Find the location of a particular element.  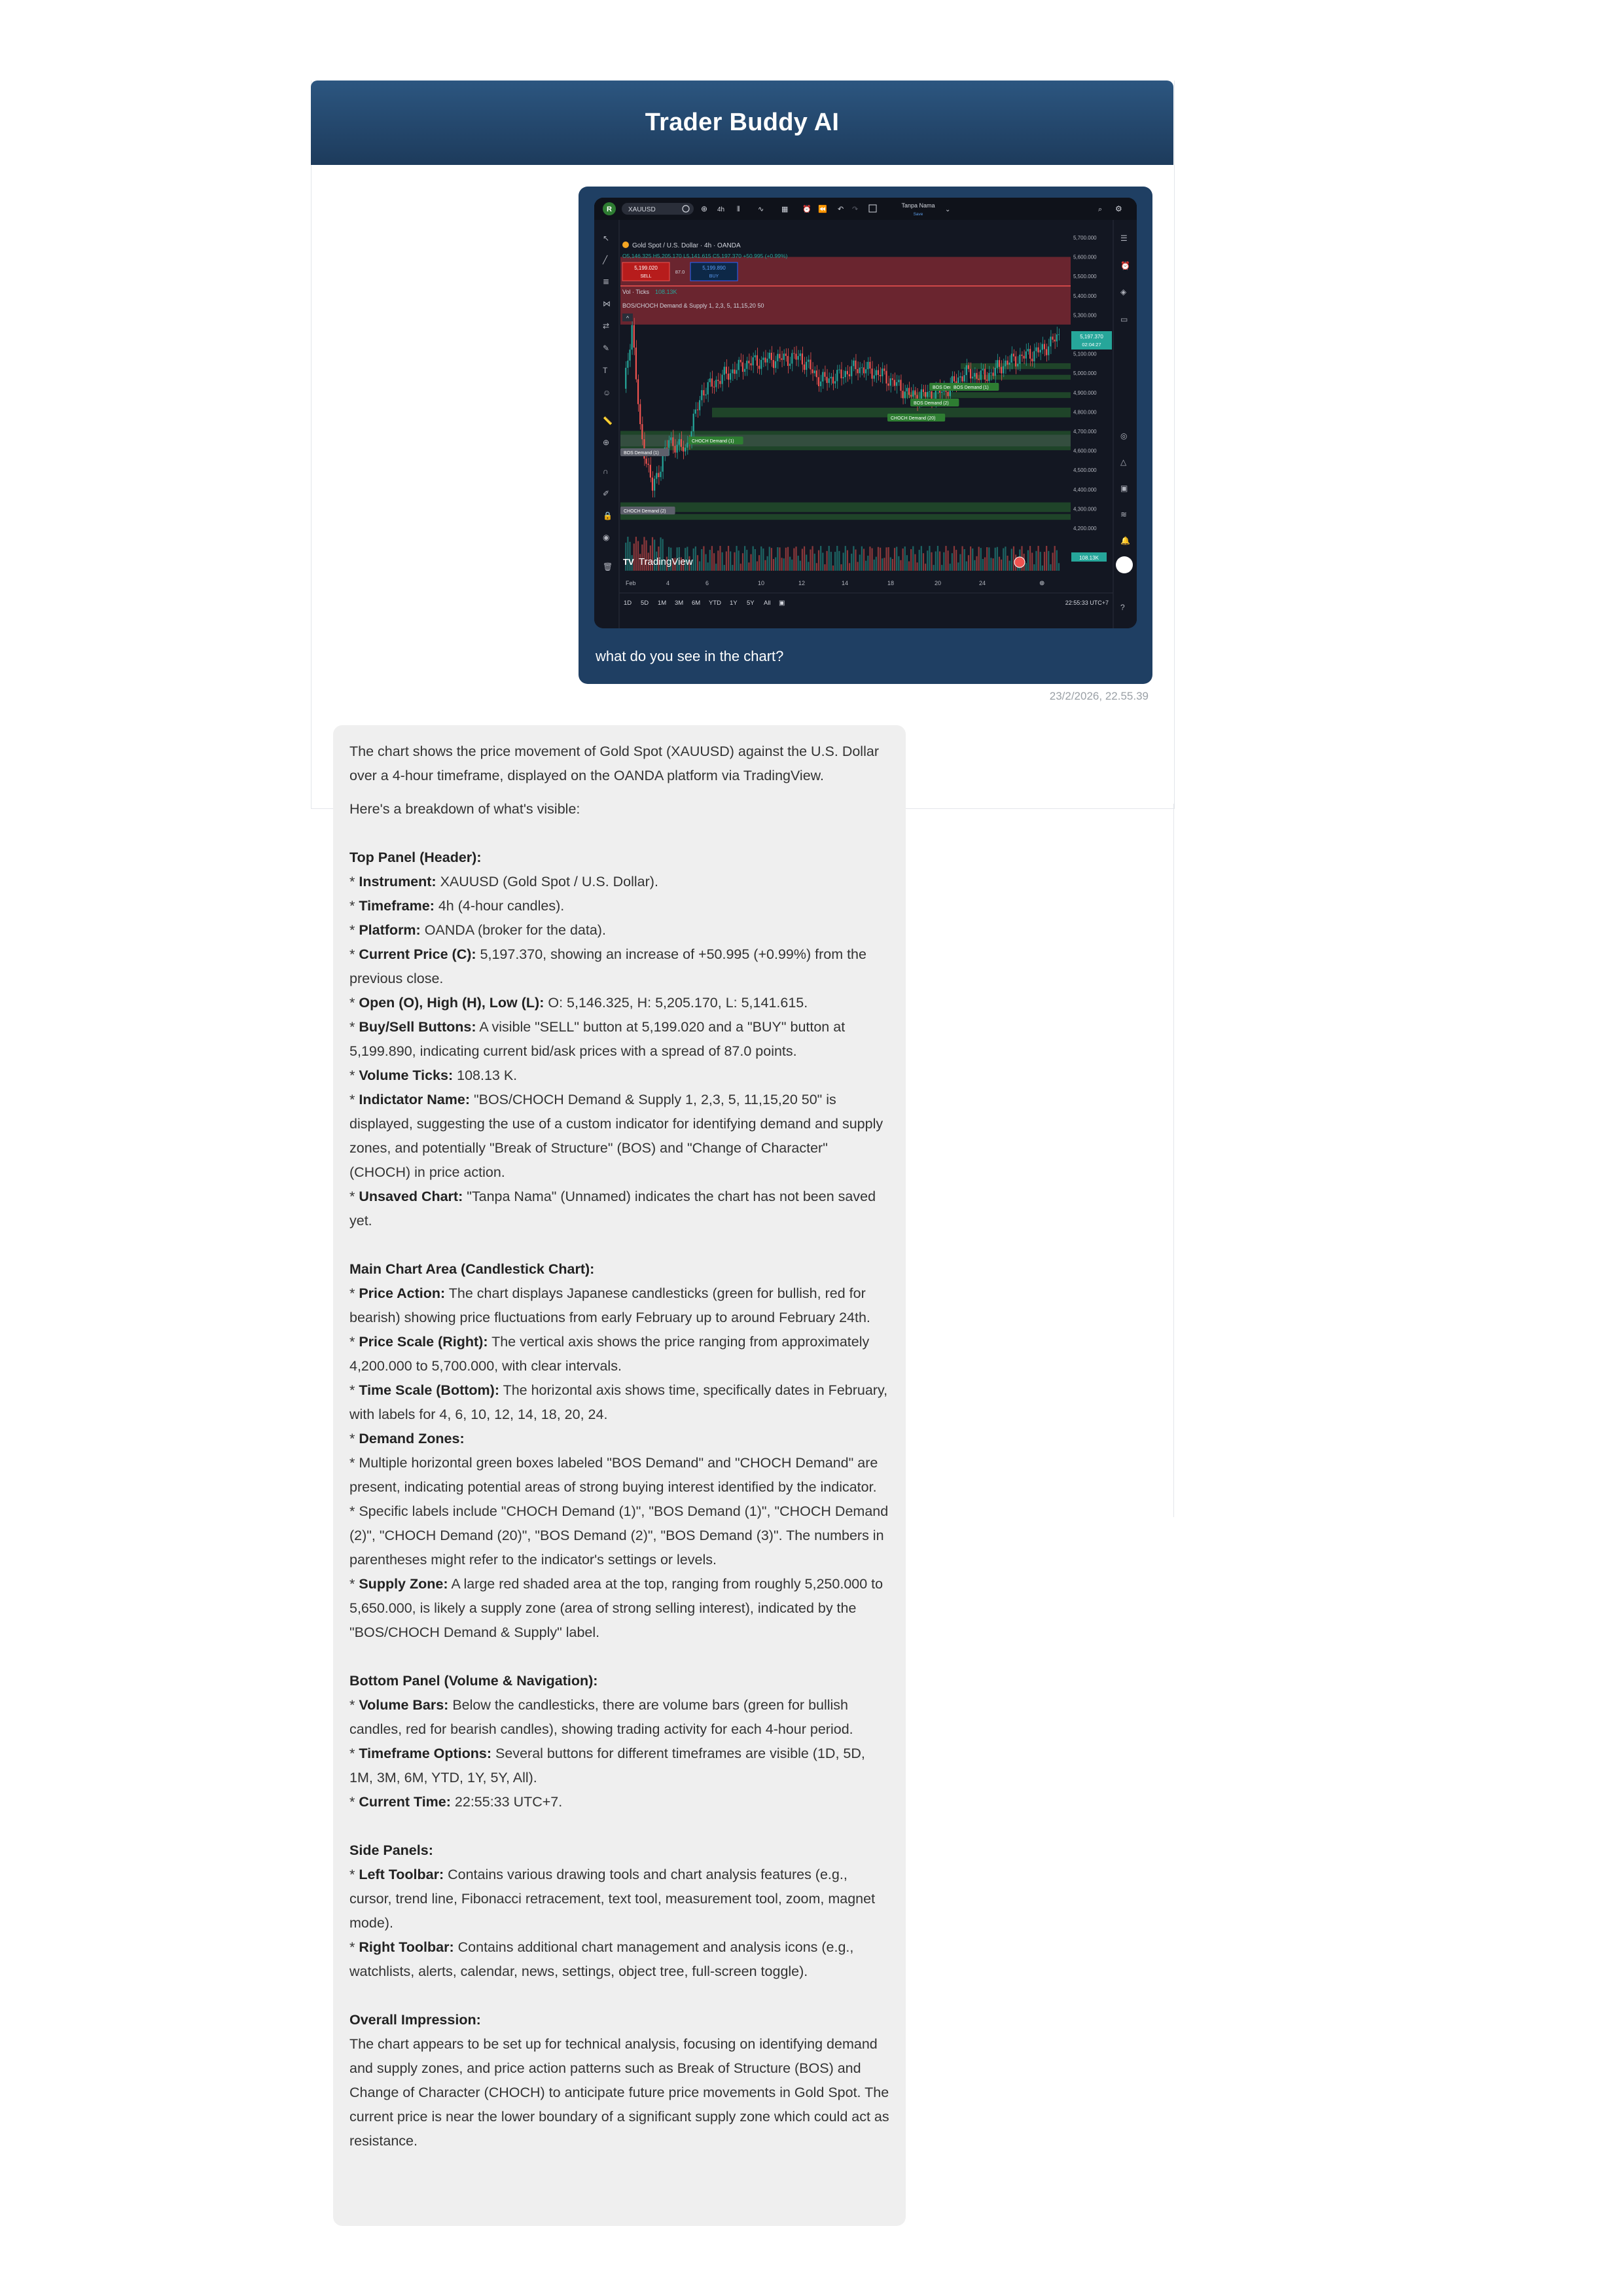

timeframe-button-5y: 5Y is located at coordinates (751, 603).